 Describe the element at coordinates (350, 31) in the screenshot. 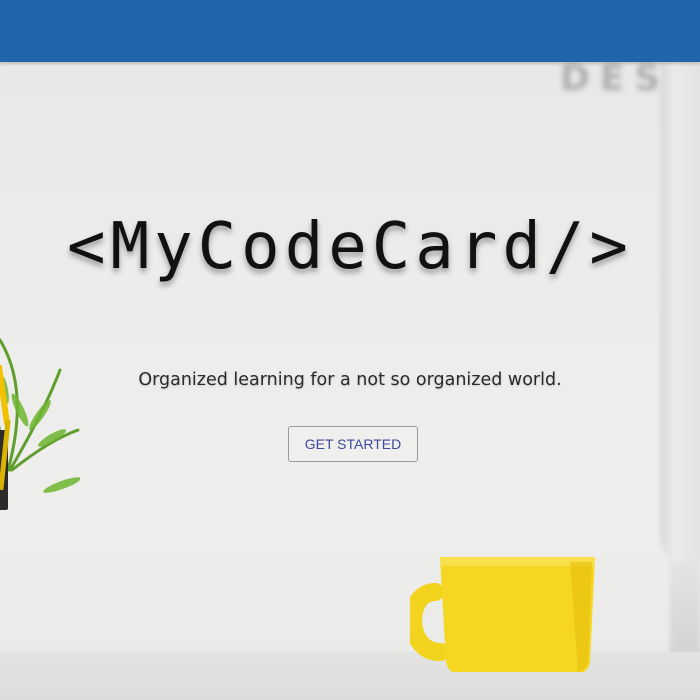

I see `top-navbar` at that location.